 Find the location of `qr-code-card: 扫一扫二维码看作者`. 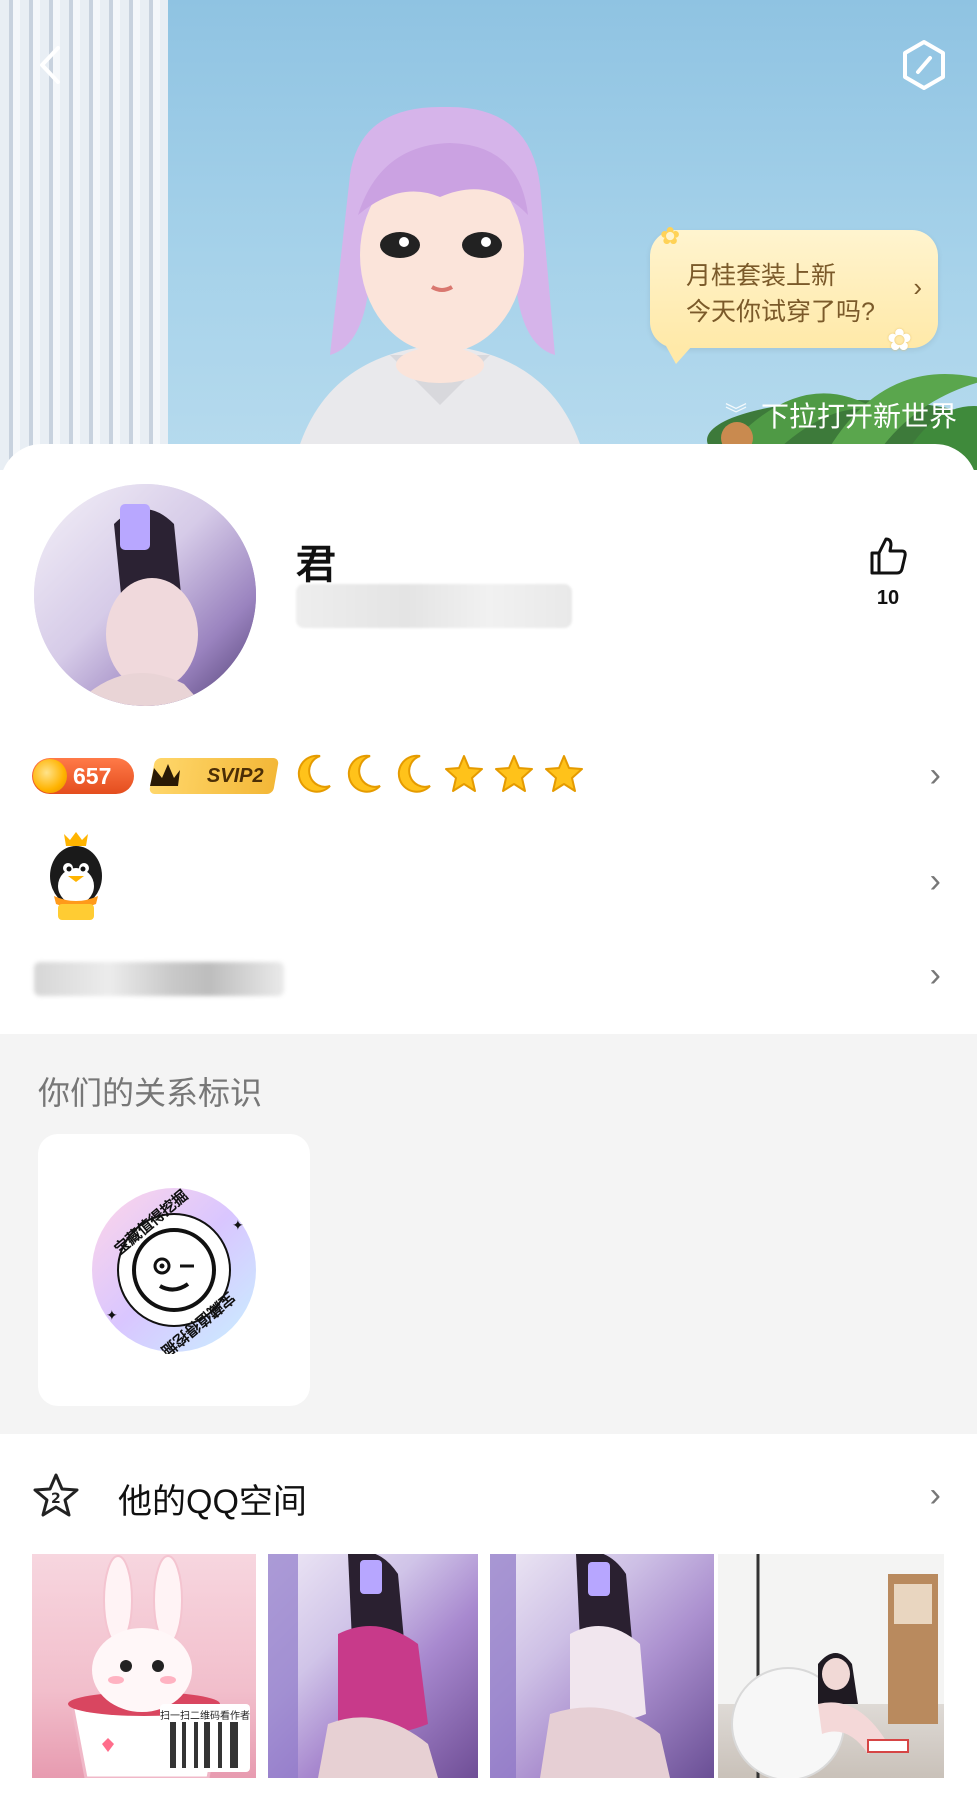

qr-code-card: 扫一扫二维码看作者 is located at coordinates (205, 1738).